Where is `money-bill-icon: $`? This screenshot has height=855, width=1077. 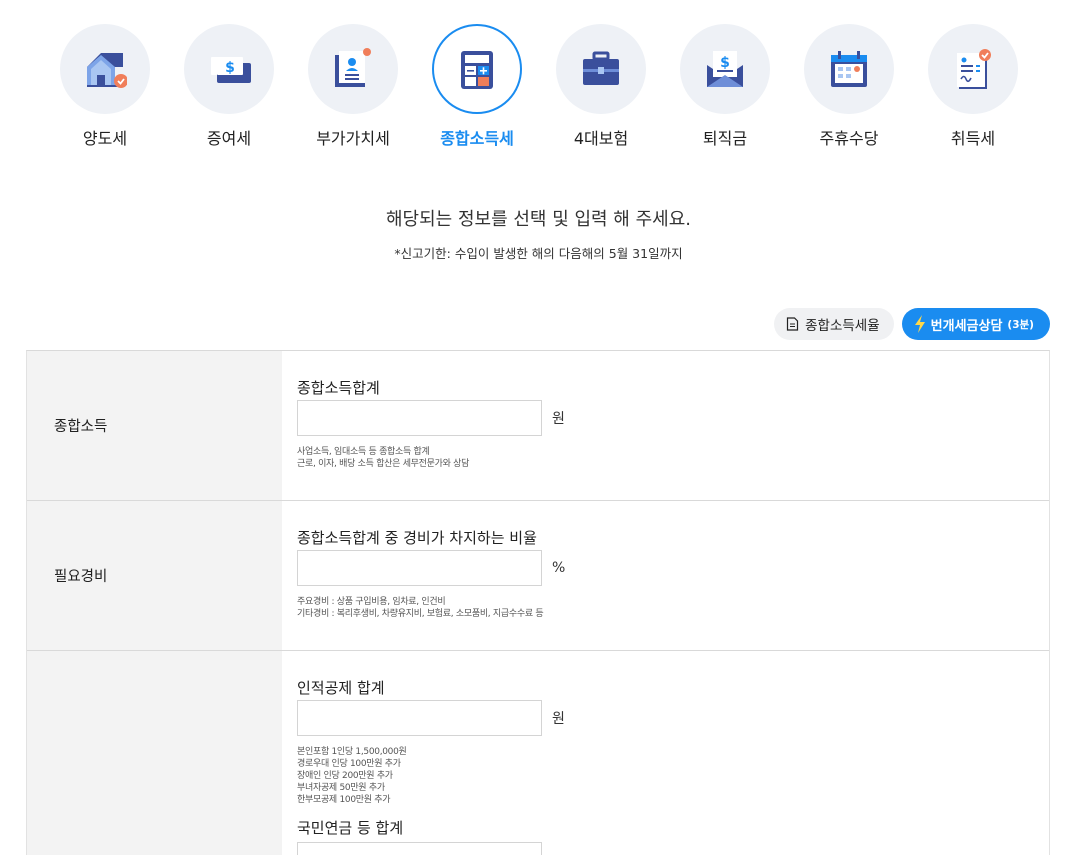 money-bill-icon: $ is located at coordinates (231, 70).